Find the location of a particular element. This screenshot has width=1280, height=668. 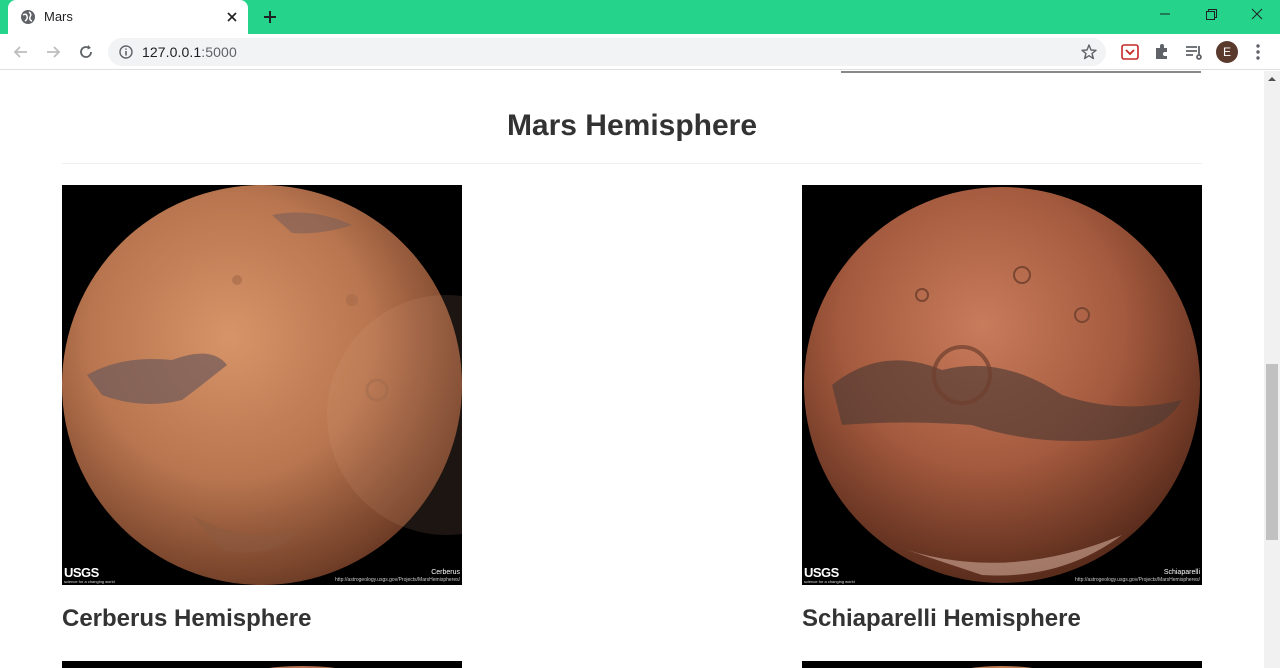

scrollbar-thumb is located at coordinates (1272, 452).